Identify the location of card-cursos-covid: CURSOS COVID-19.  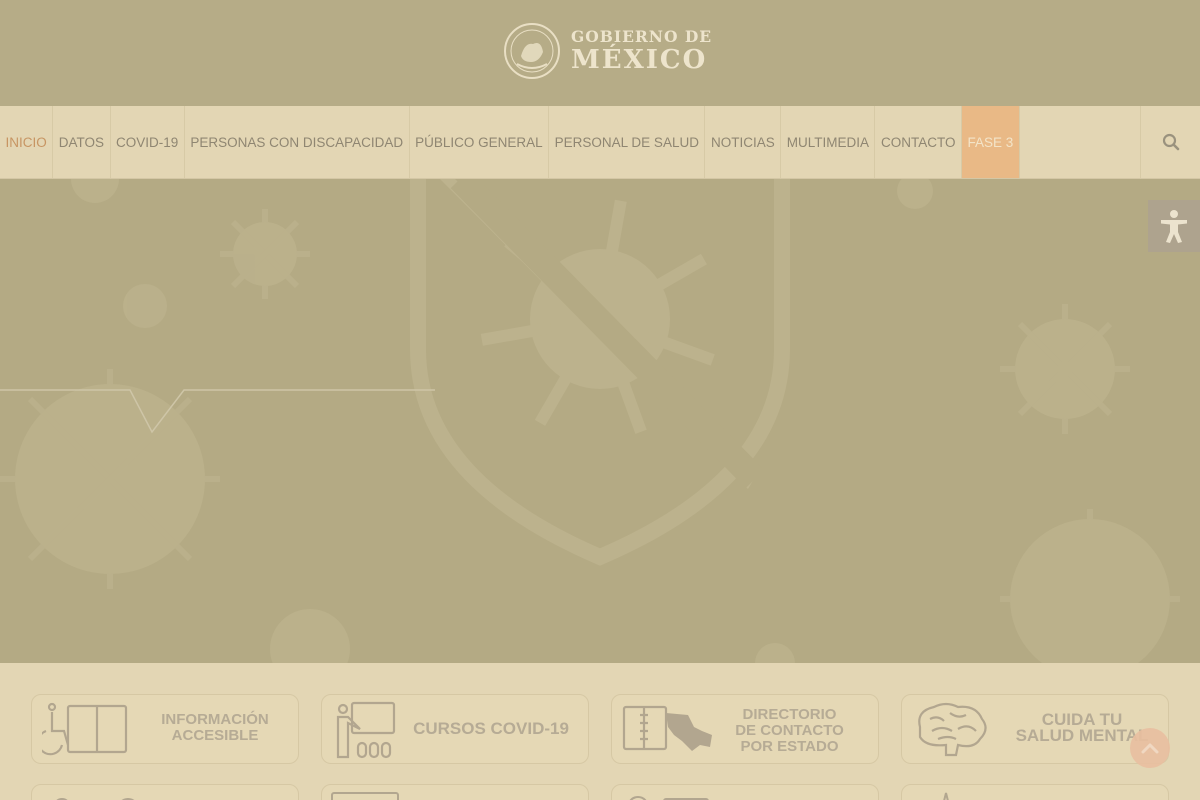
(455, 729).